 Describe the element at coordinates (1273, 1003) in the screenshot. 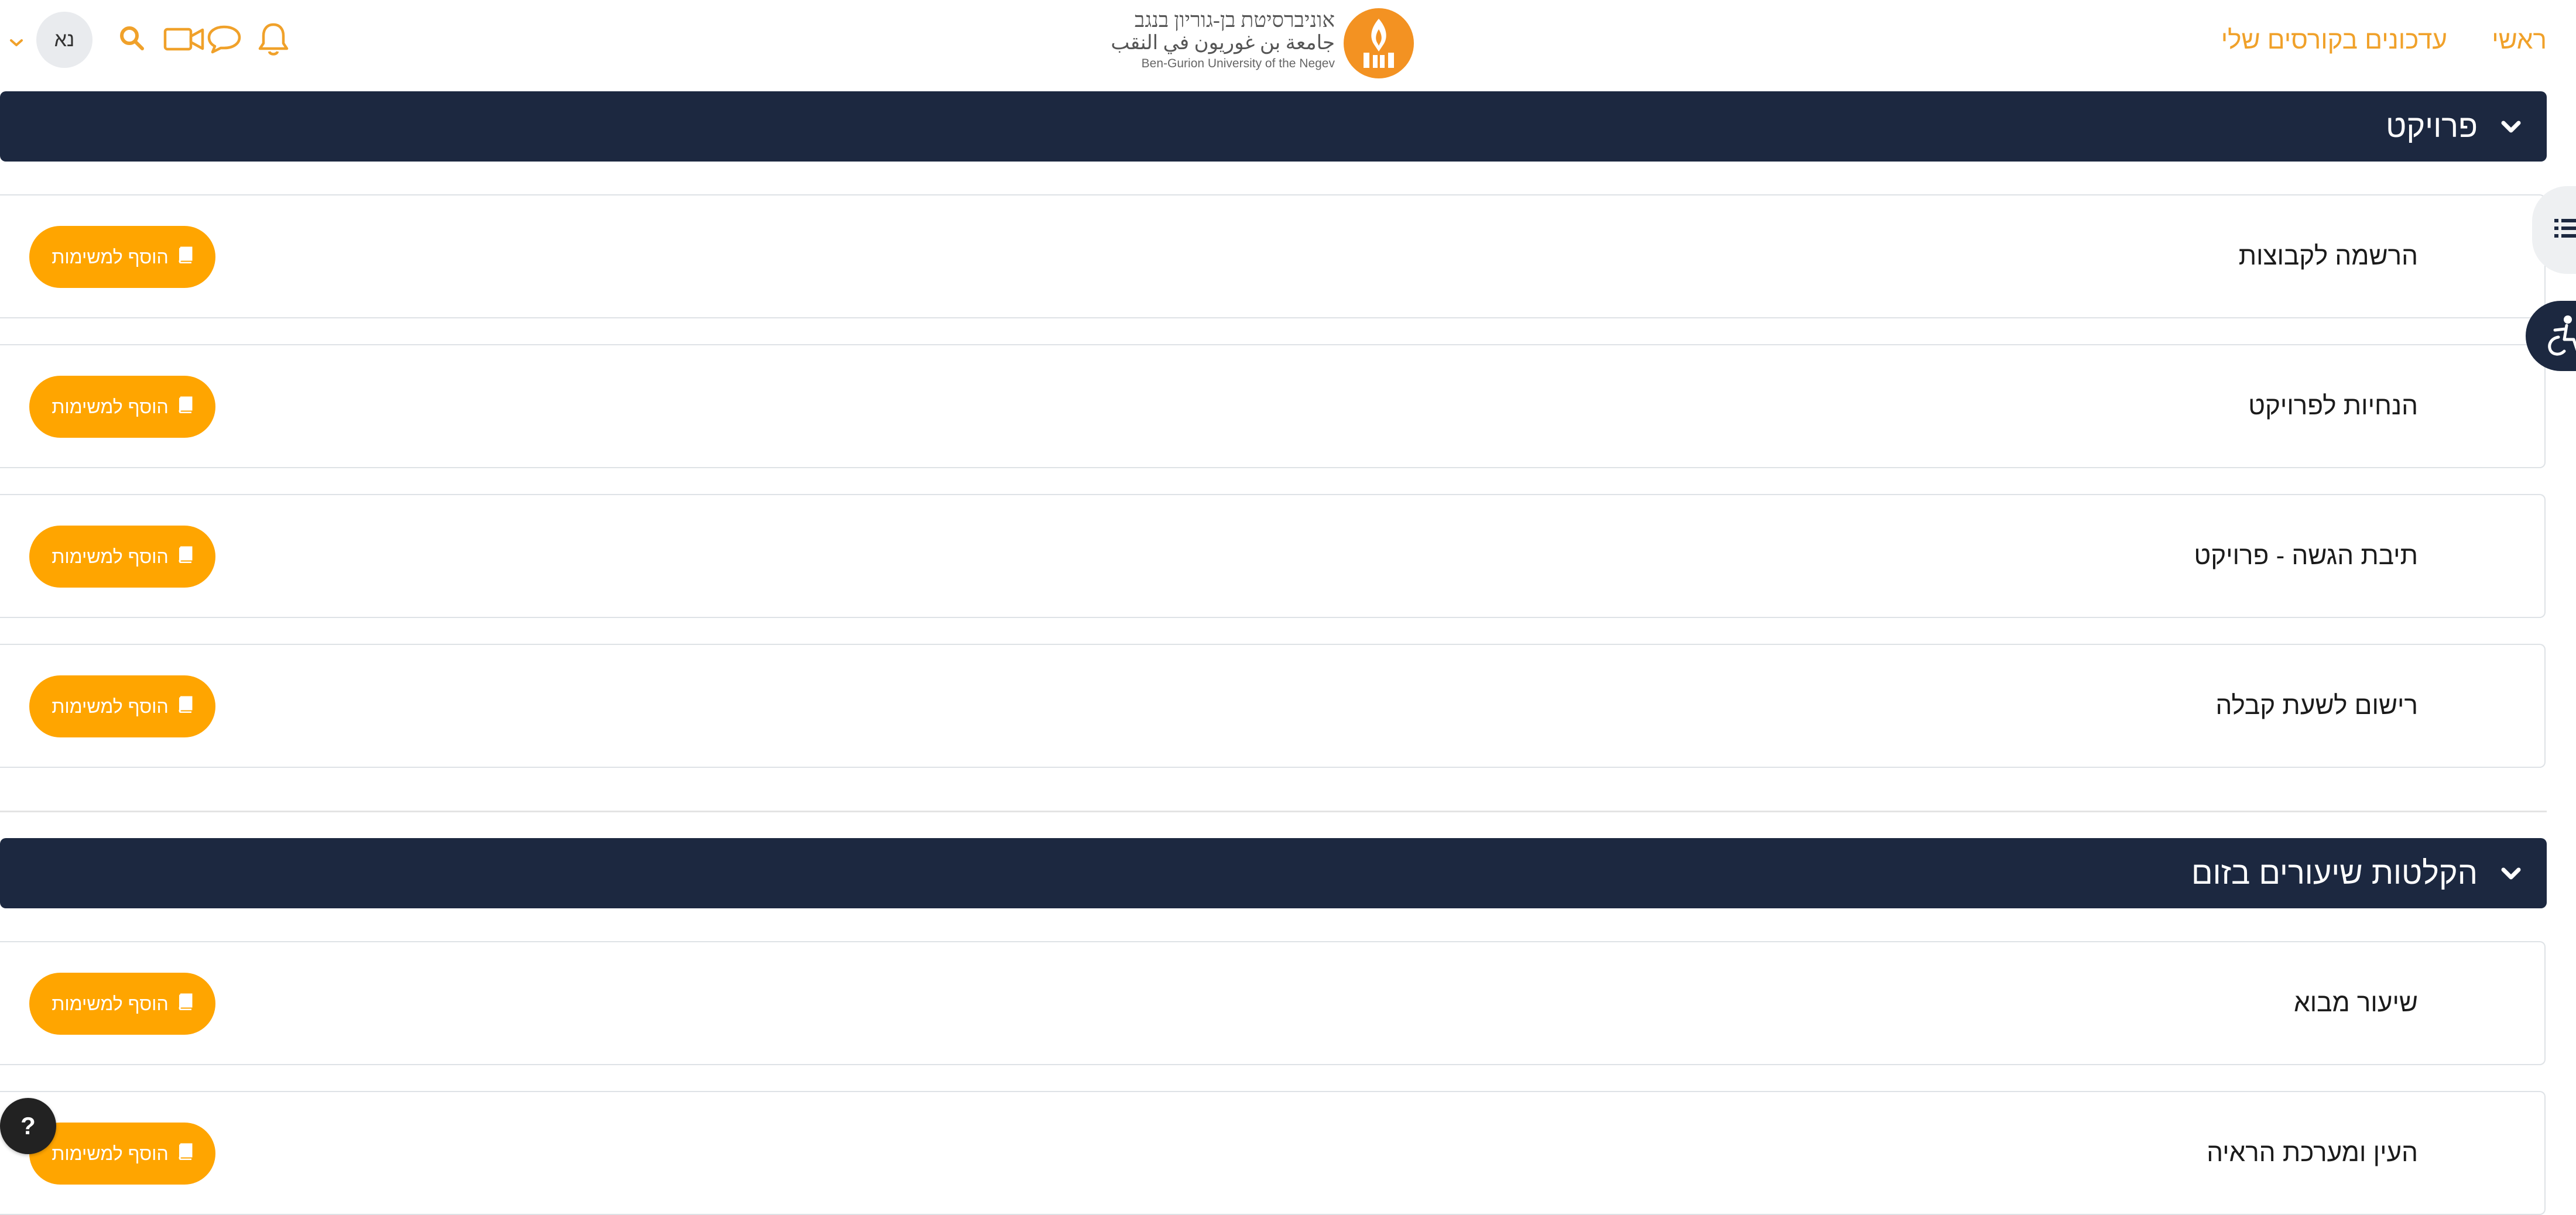

I see `activity-card: שיעור מבוא הוסף למשימות` at that location.